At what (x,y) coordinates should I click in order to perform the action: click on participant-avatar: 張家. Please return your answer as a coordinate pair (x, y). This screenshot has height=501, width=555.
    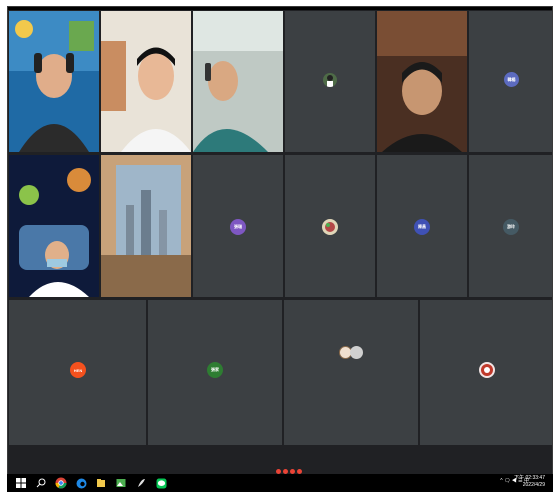
    Looking at the image, I should click on (215, 370).